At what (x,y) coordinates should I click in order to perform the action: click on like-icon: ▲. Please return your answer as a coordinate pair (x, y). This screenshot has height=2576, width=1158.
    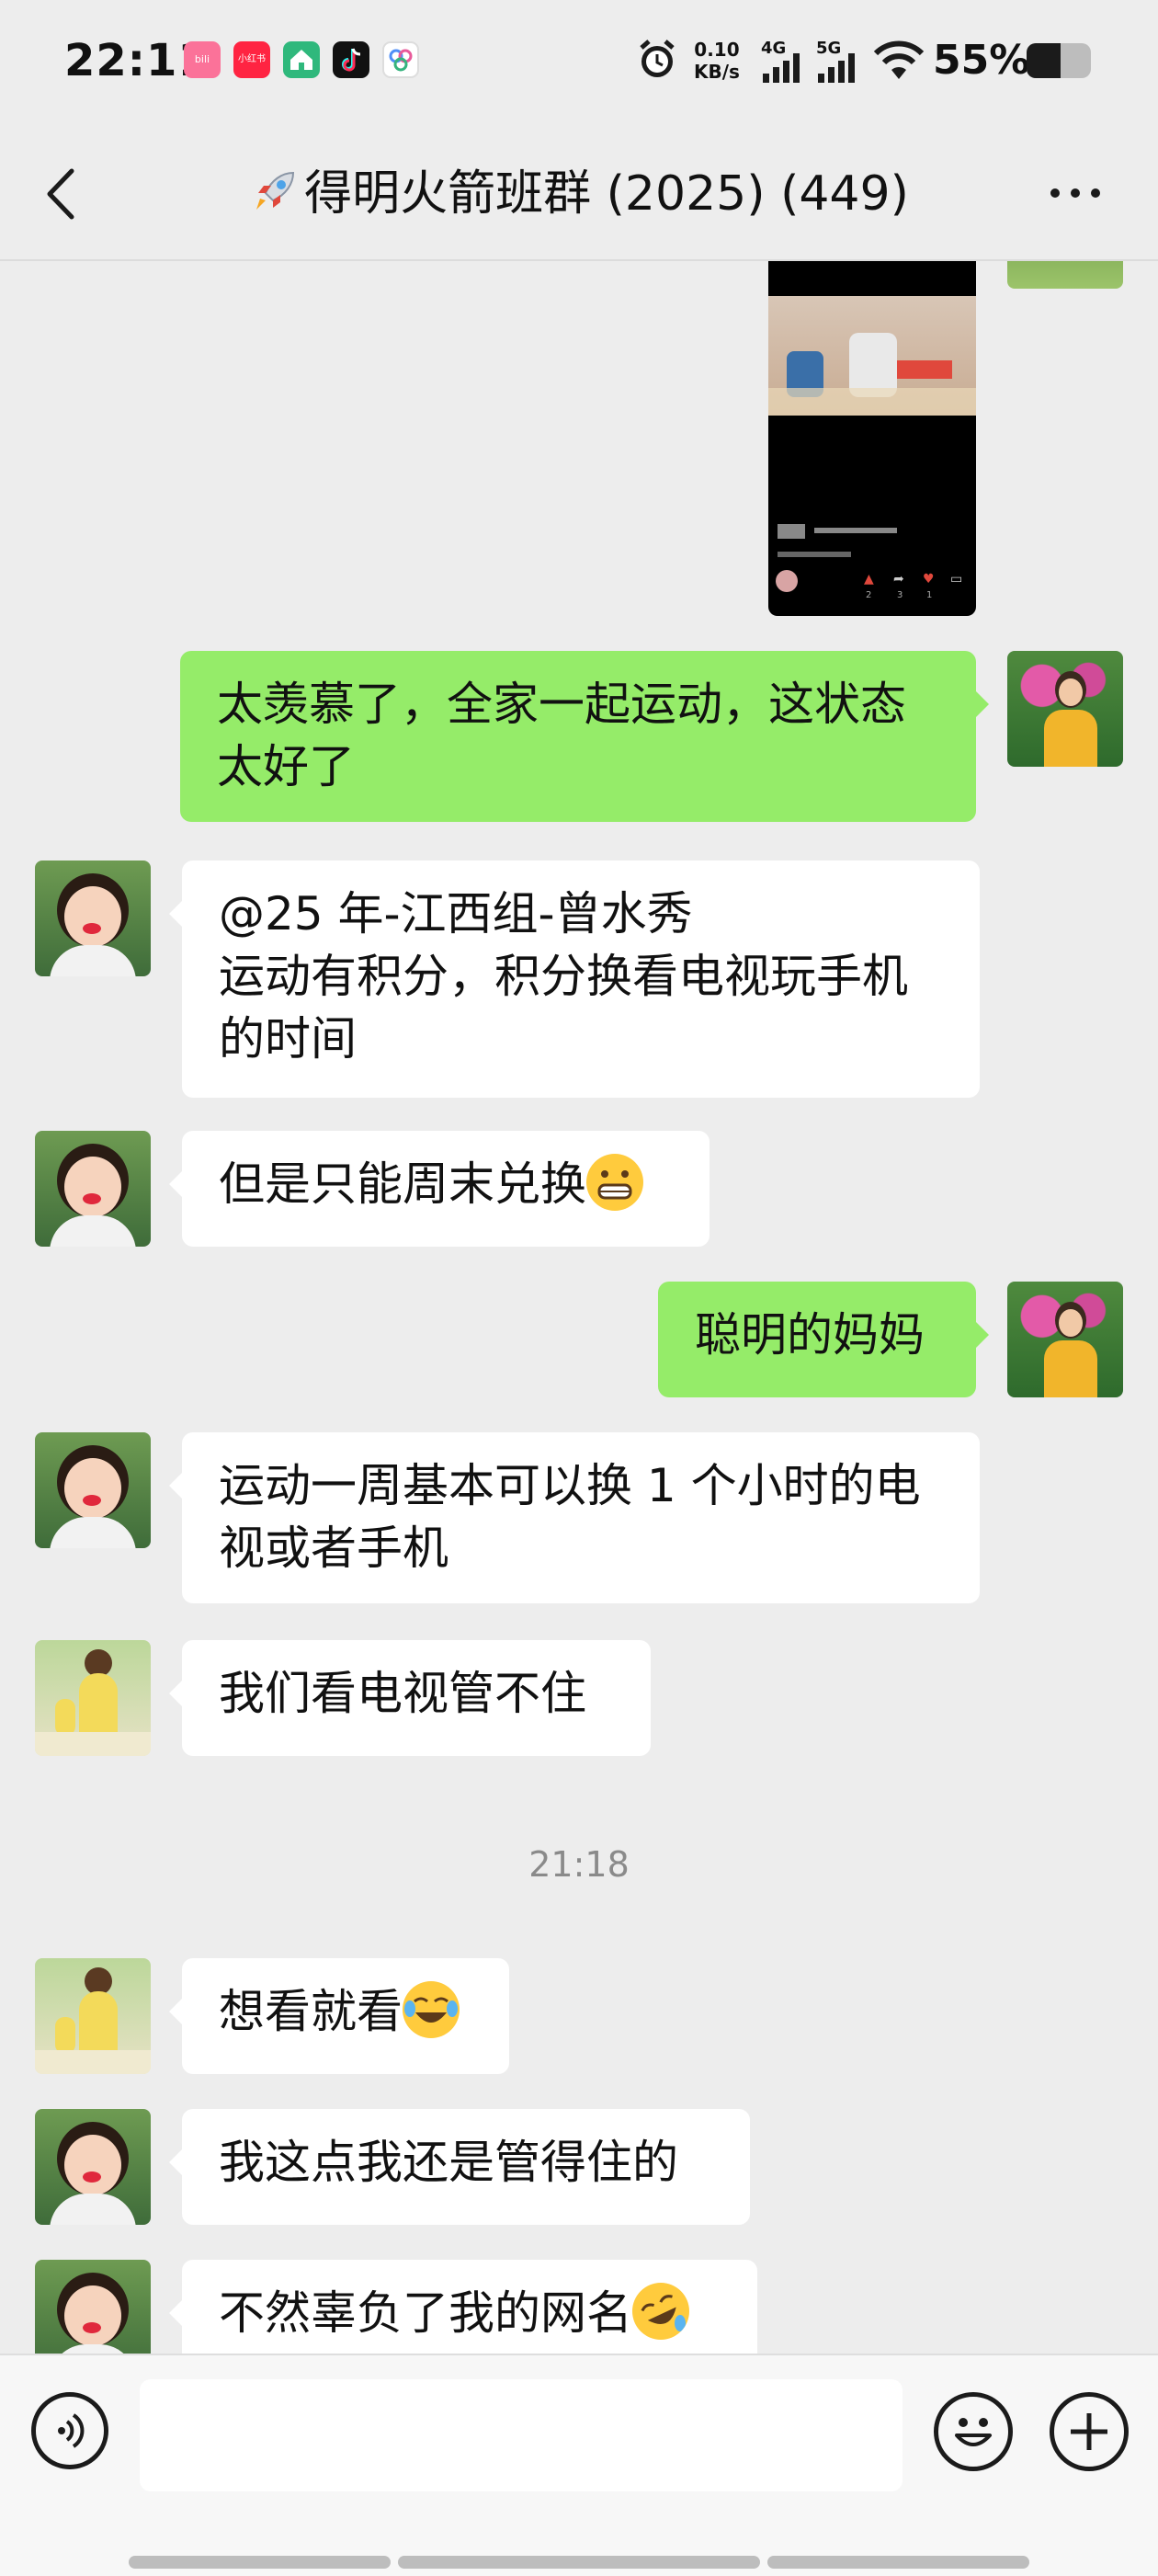
    Looking at the image, I should click on (869, 579).